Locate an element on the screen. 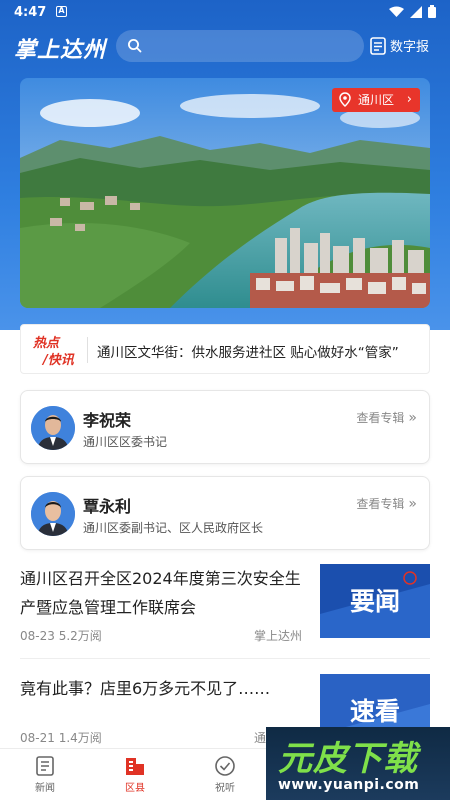 This screenshot has width=450, height=800. official-name: 李祝荣 is located at coordinates (107, 420).